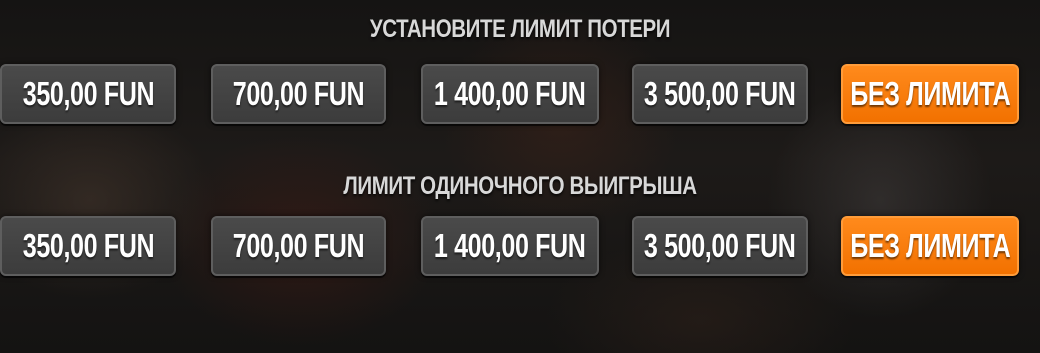 The height and width of the screenshot is (353, 1040). I want to click on single-win-limit-option-label: 700,00 FUN, so click(298, 245).